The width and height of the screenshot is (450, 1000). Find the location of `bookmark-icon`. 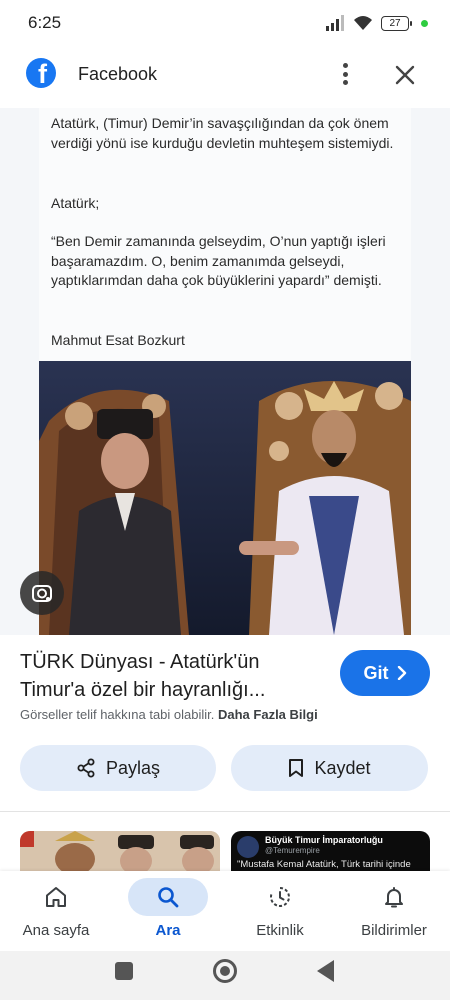

bookmark-icon is located at coordinates (296, 768).